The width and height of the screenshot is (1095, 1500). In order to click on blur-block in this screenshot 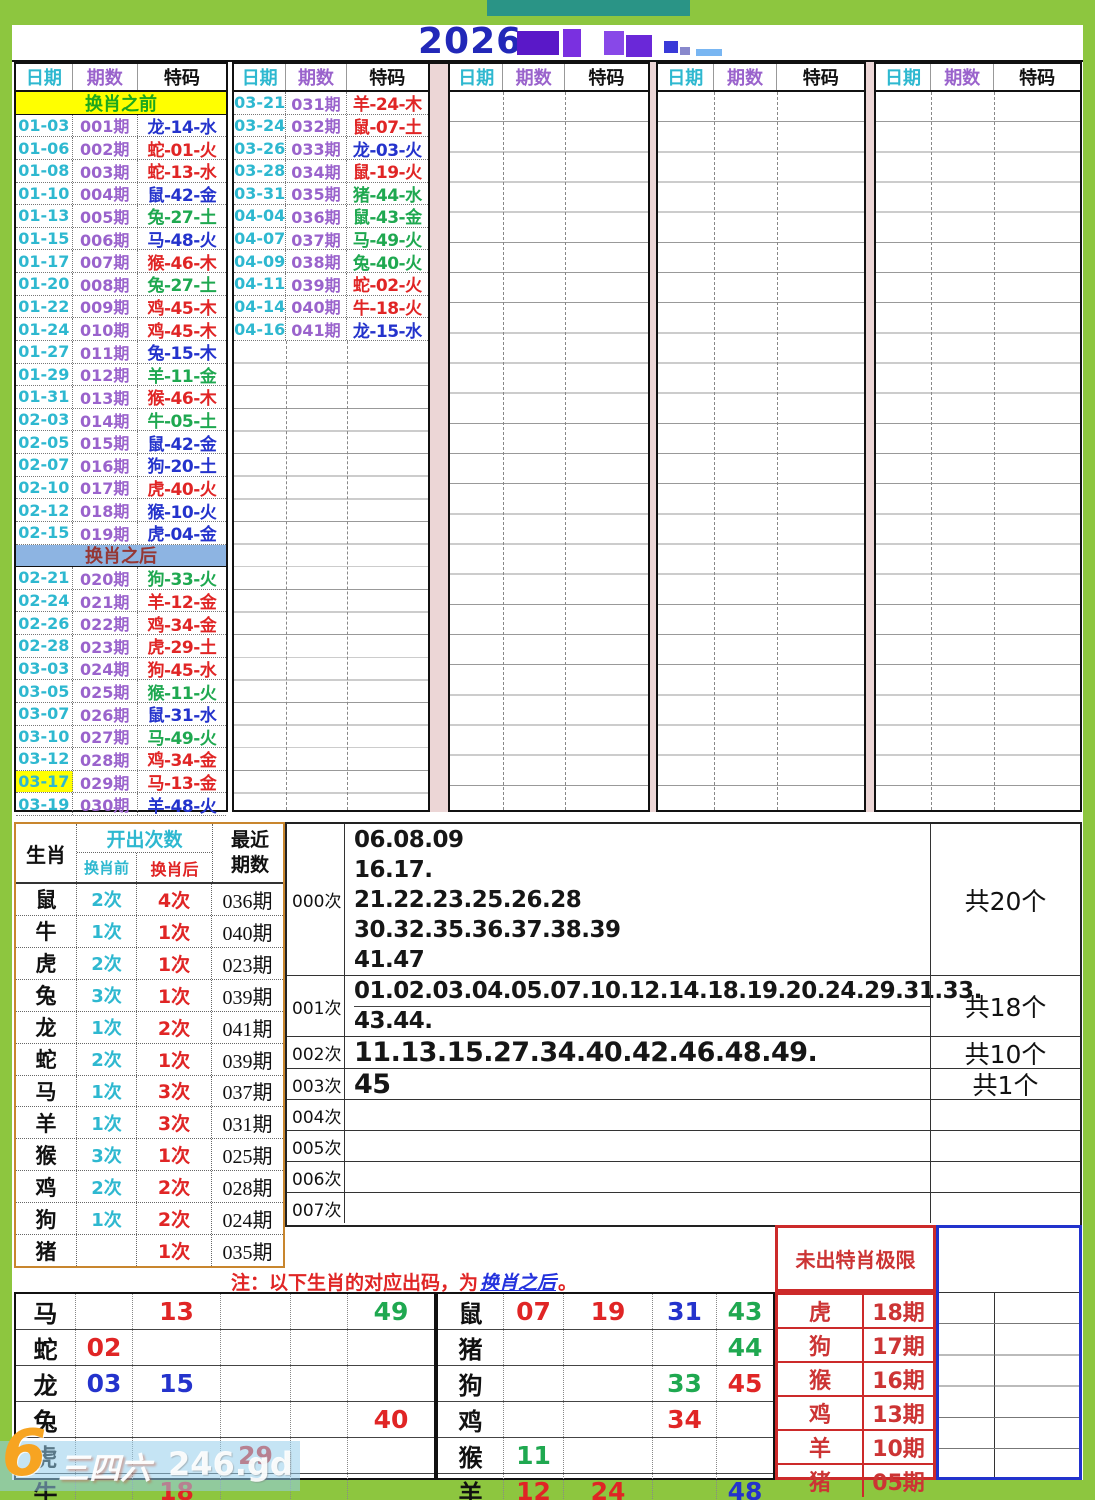, I will do `click(614, 43)`.